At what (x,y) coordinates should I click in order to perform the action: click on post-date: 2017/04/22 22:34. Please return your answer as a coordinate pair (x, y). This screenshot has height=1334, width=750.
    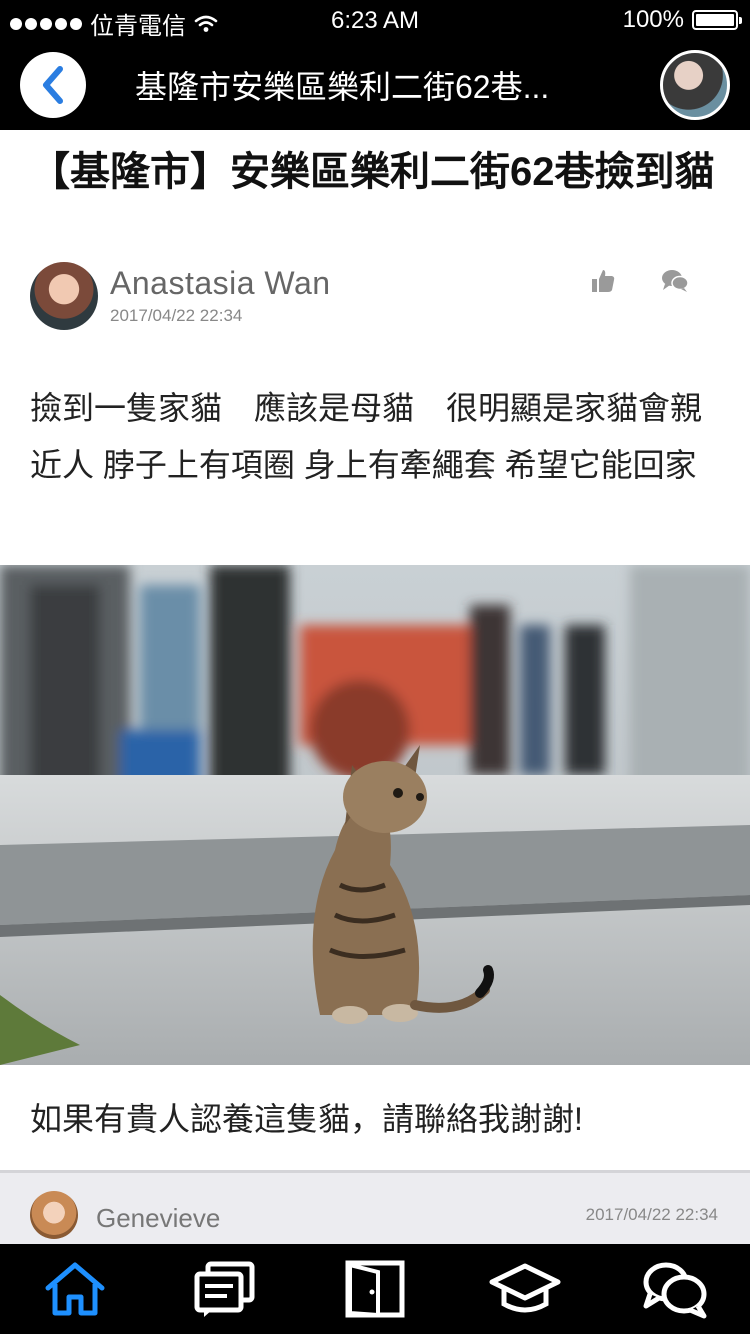
    Looking at the image, I should click on (176, 315).